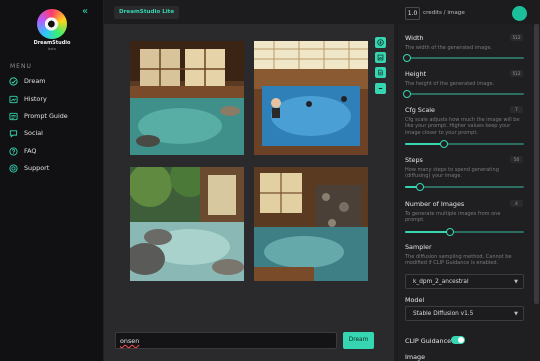 The width and height of the screenshot is (540, 361). I want to click on collapse-sidebar-icon: «, so click(85, 11).